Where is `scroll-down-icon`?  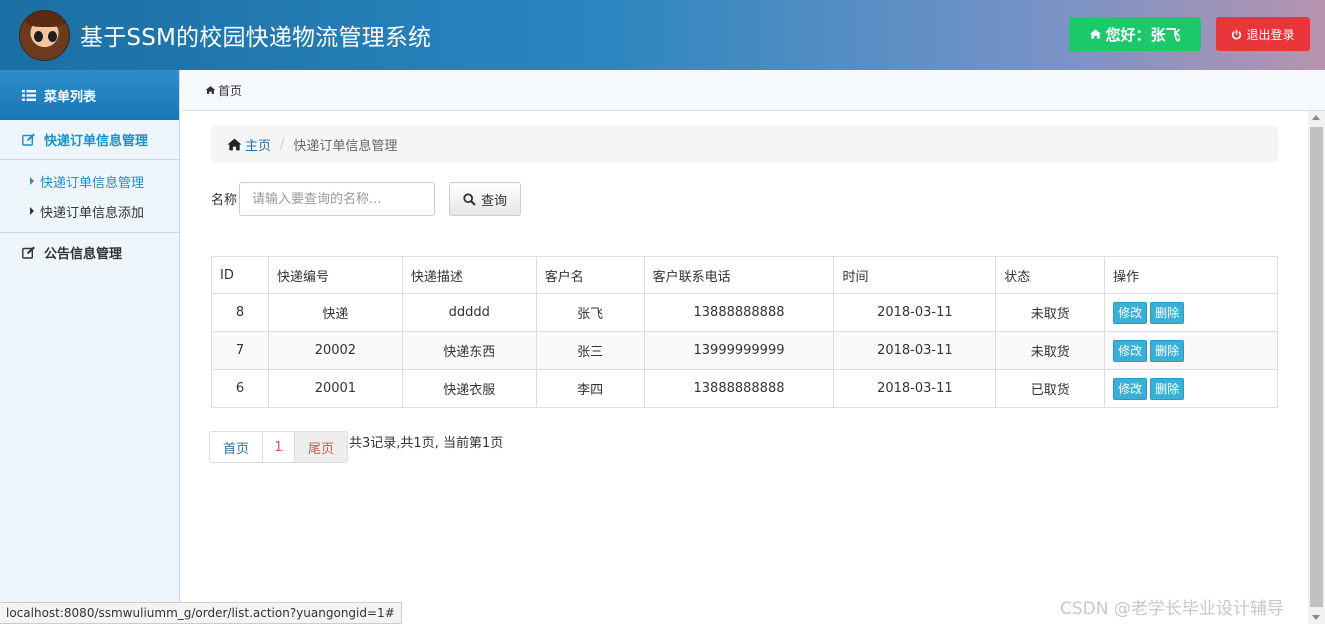 scroll-down-icon is located at coordinates (1316, 617).